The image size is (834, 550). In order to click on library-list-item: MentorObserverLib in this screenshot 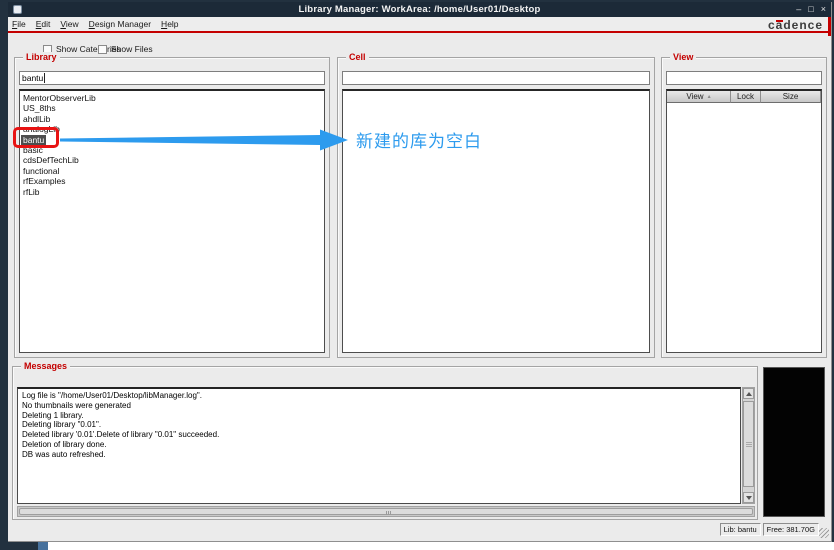, I will do `click(172, 98)`.